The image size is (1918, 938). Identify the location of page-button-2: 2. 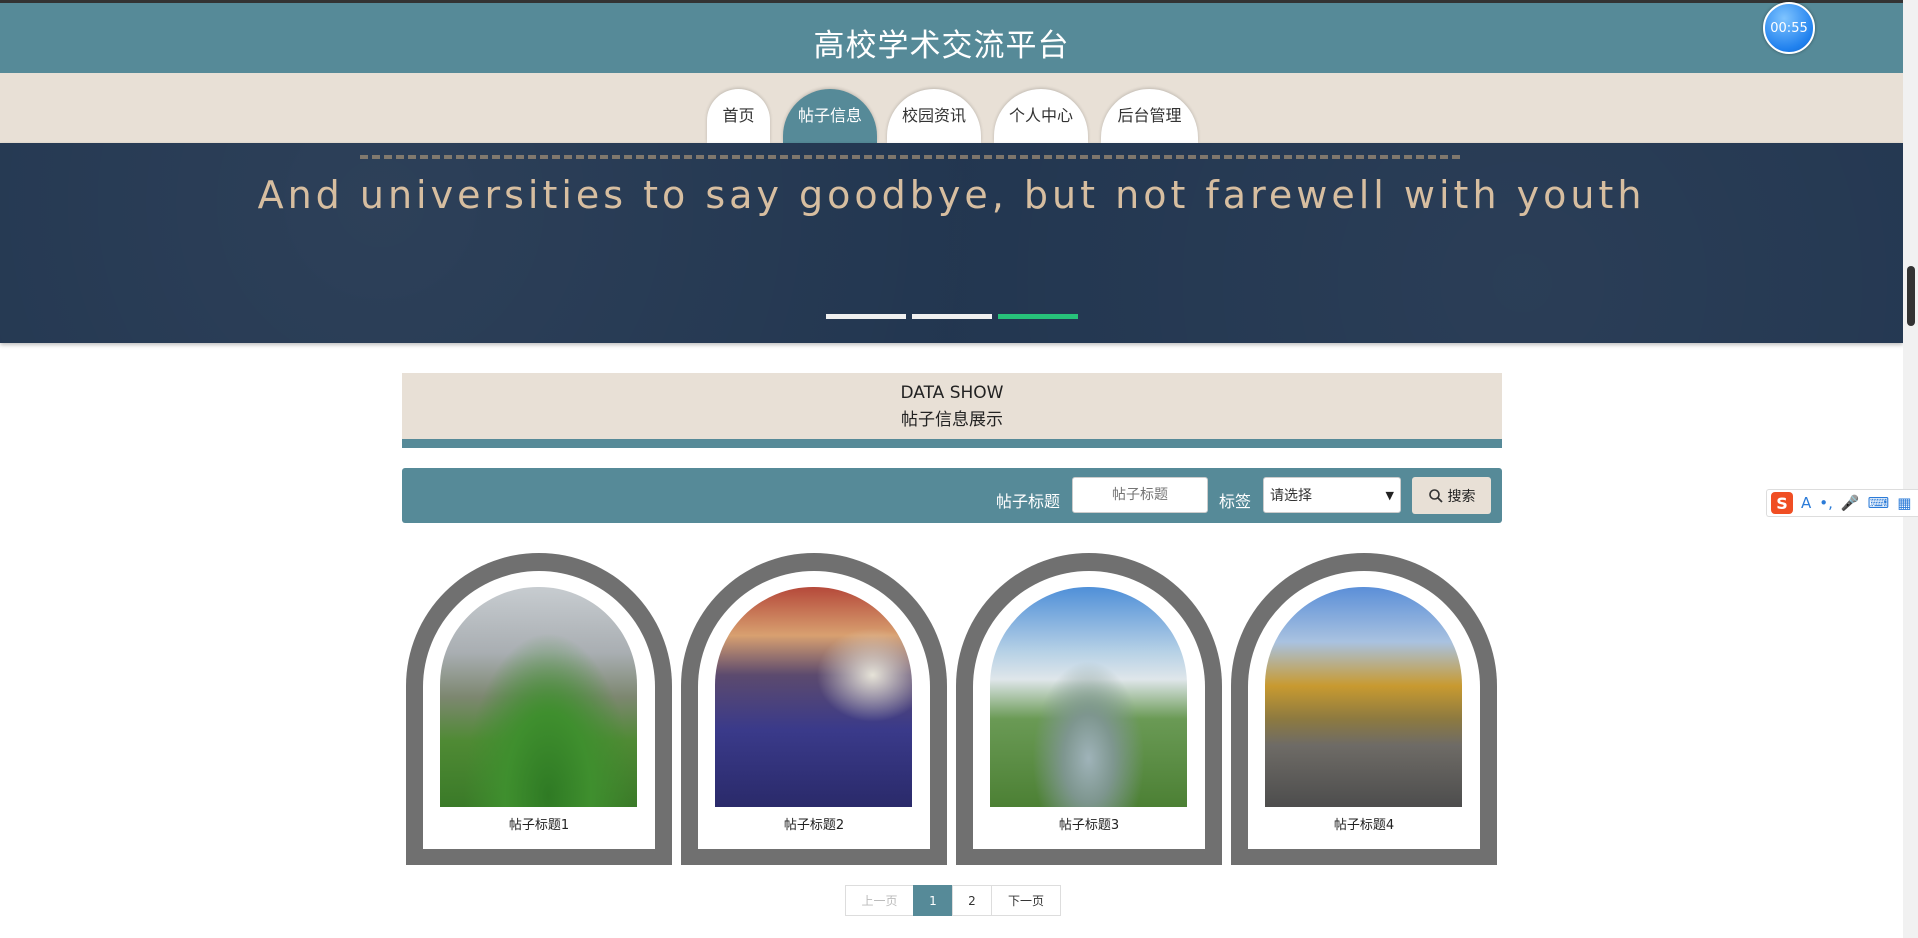
(972, 900).